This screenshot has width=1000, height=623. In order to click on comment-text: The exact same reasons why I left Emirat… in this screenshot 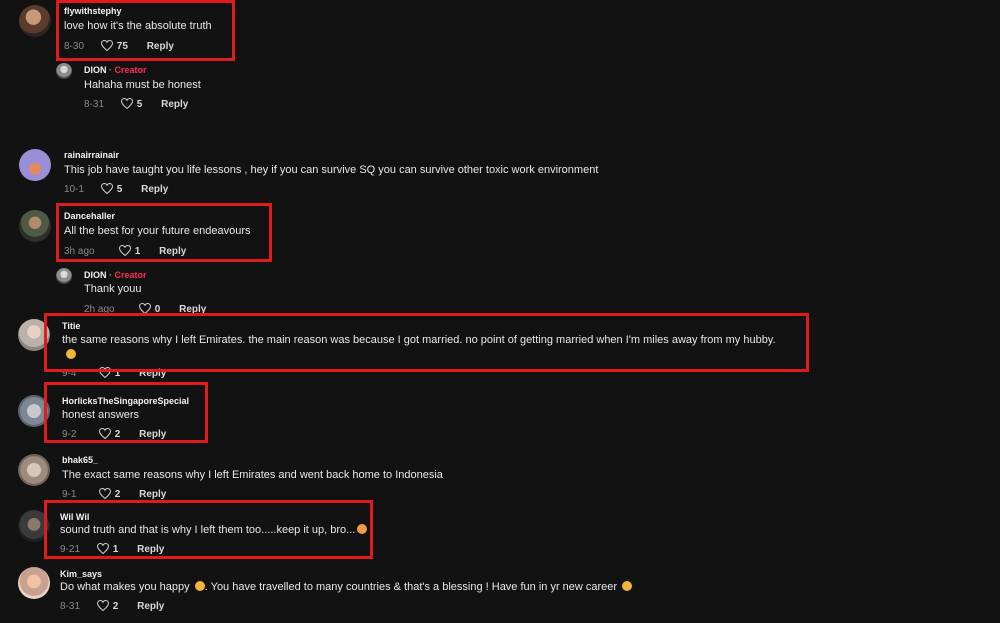, I will do `click(252, 475)`.